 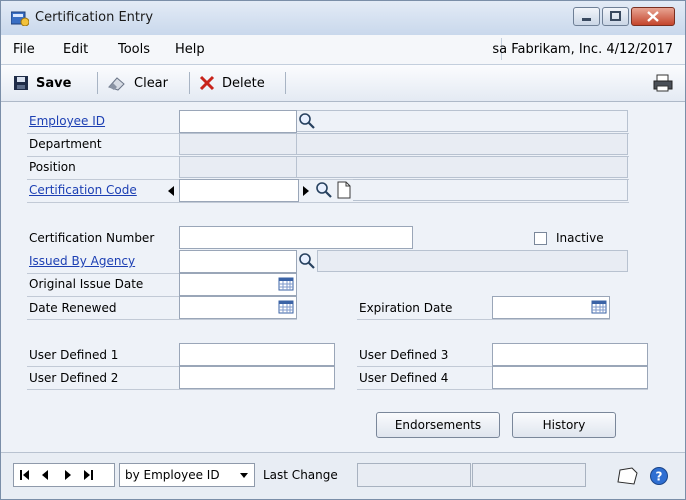 What do you see at coordinates (94, 17) in the screenshot?
I see `window-title: Certification Entry` at bounding box center [94, 17].